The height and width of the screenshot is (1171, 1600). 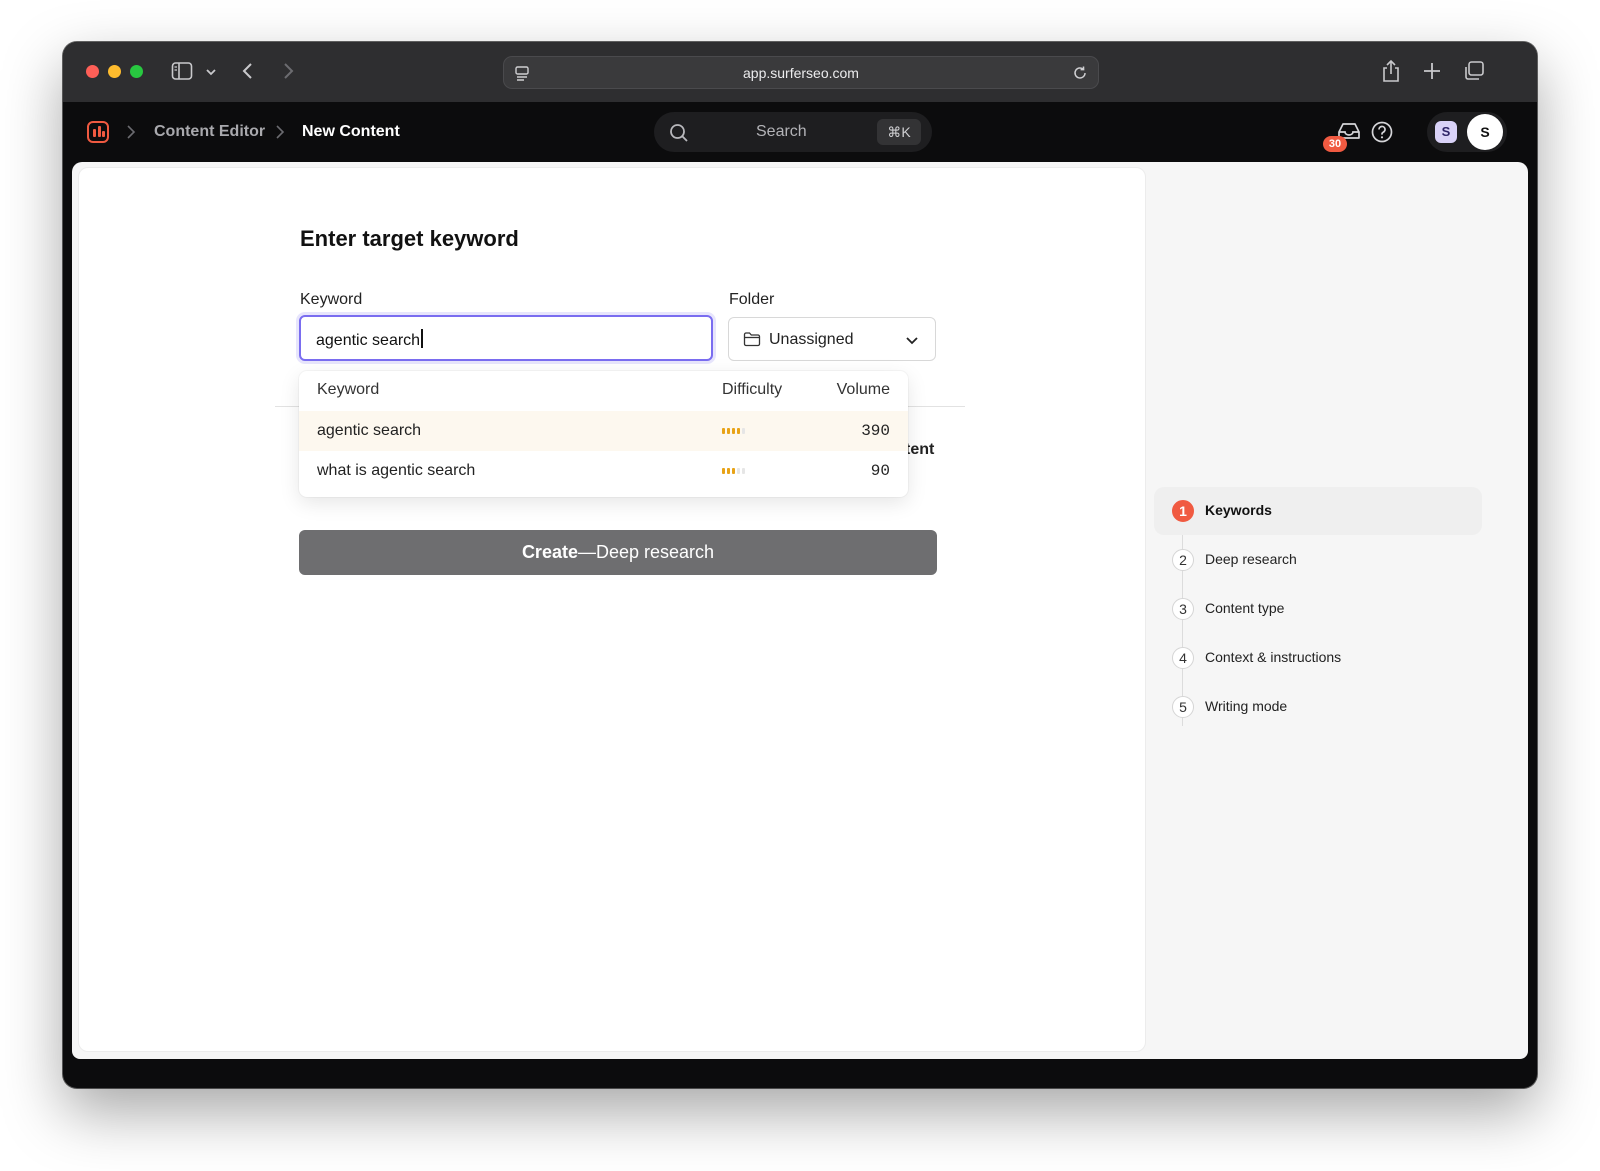 I want to click on suggestion-volume: 90, so click(x=880, y=471).